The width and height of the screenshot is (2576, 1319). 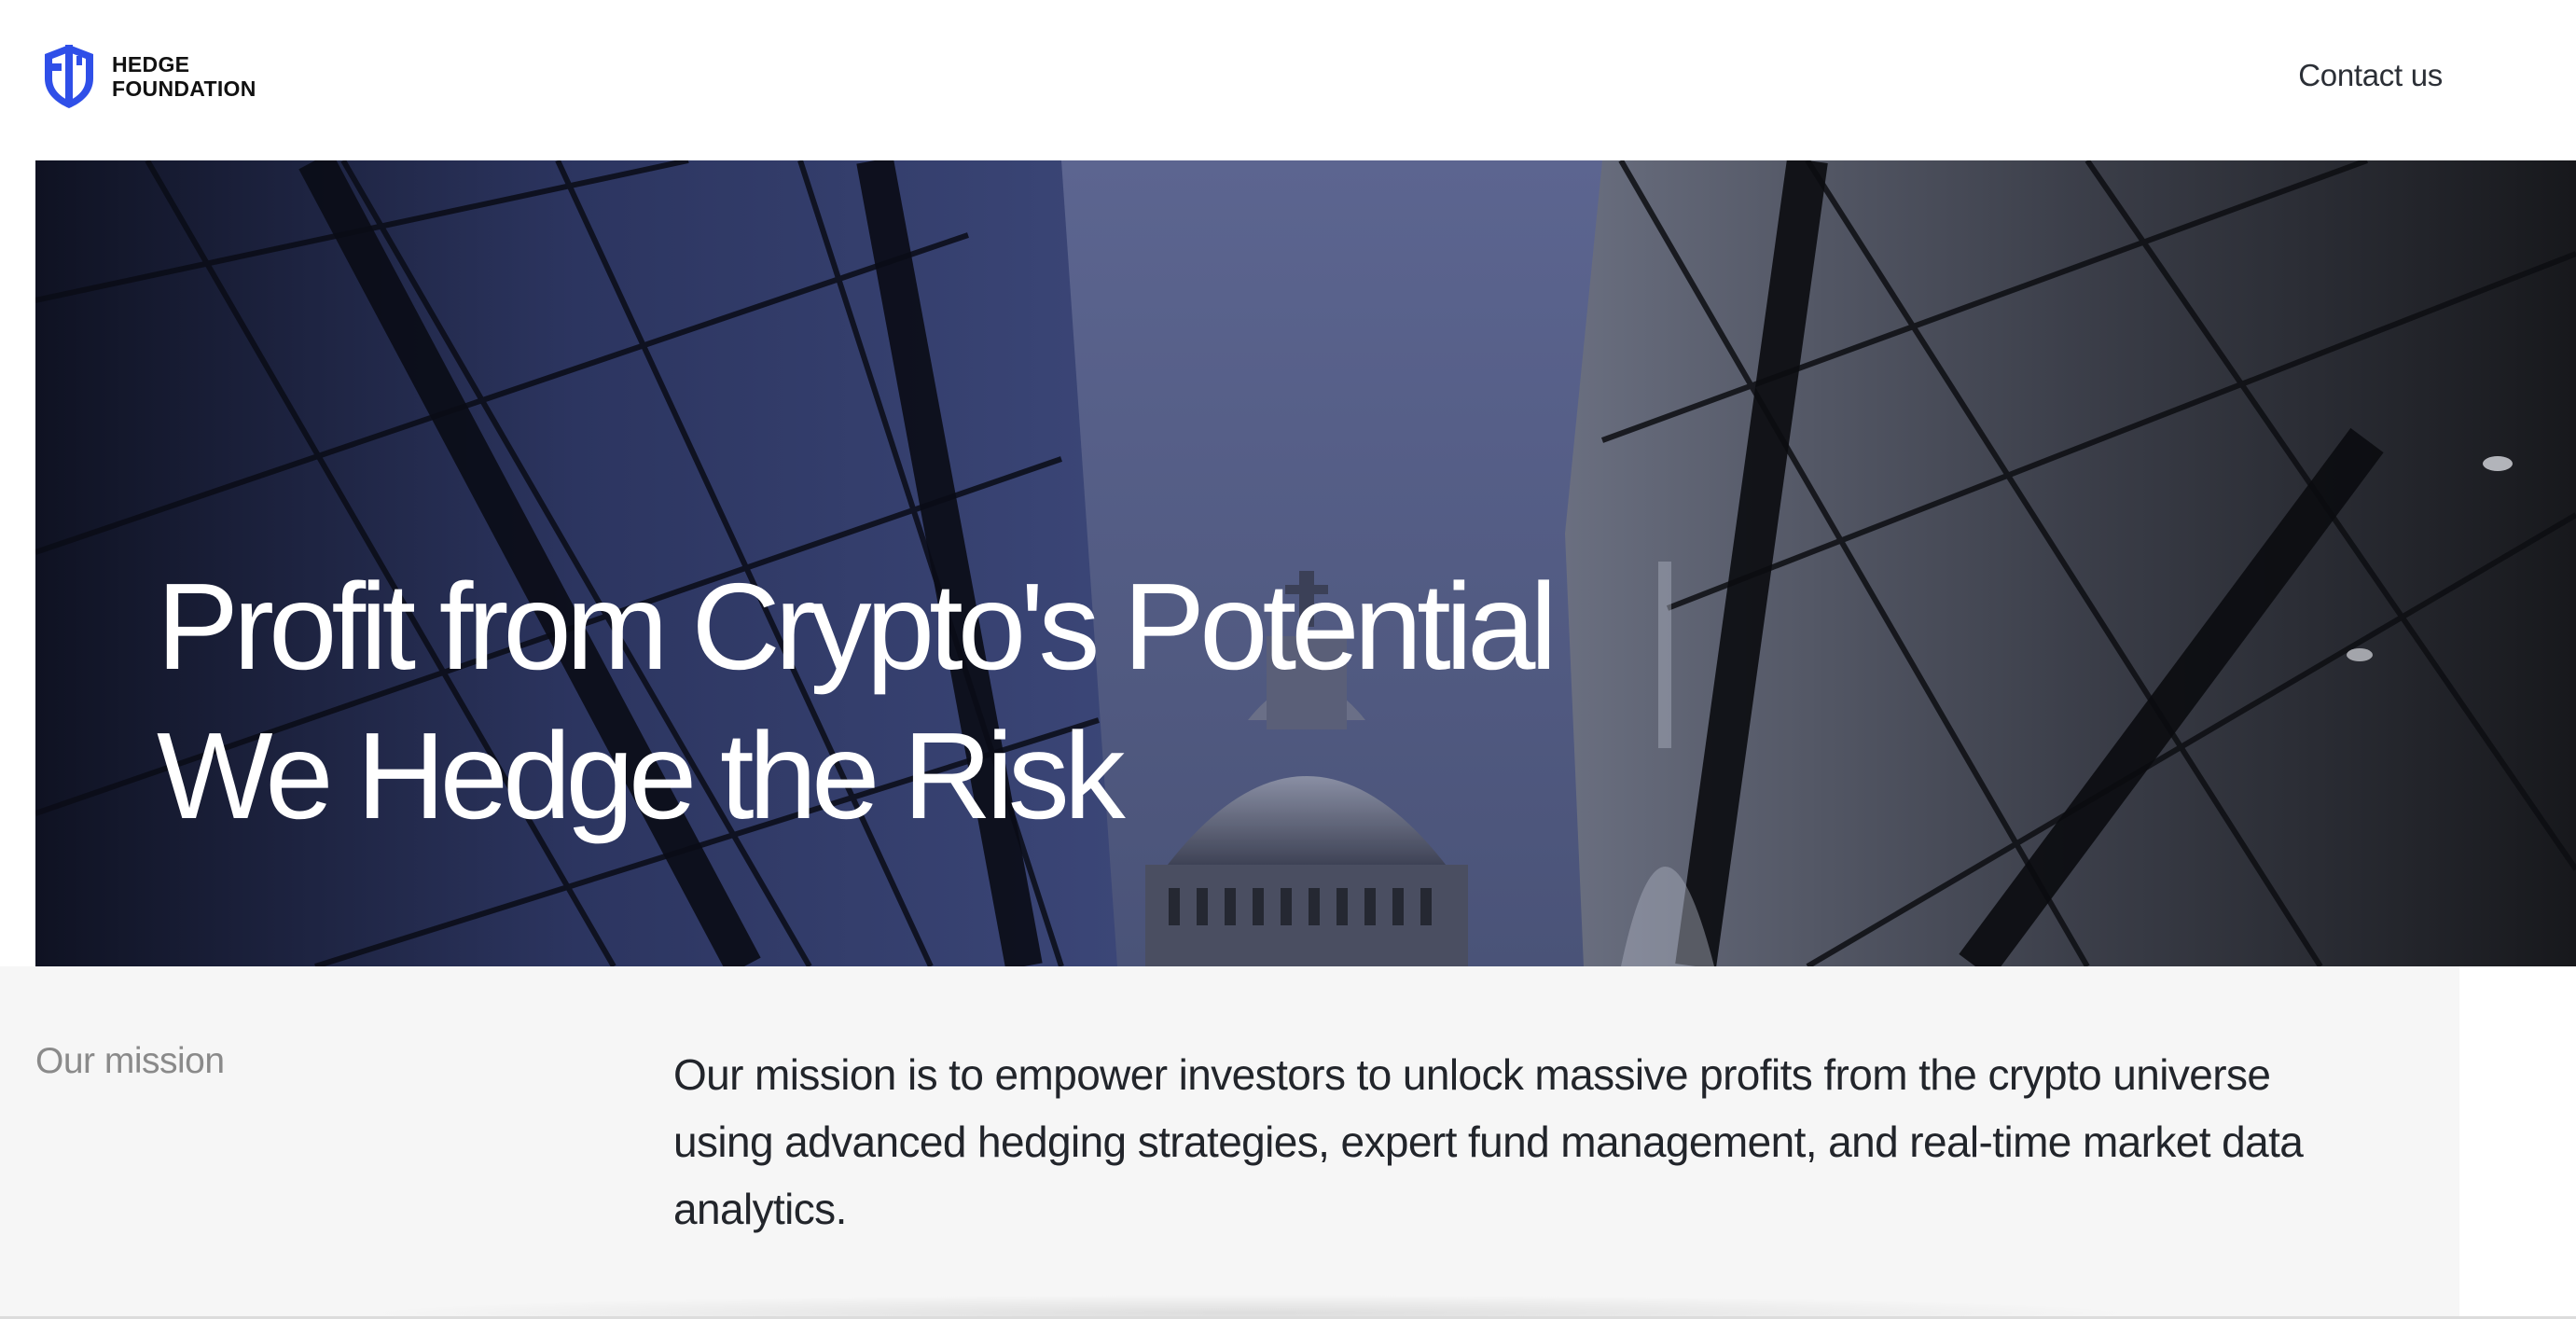 I want to click on hero-headline-line-2: We Hedge the Risk, so click(x=641, y=775).